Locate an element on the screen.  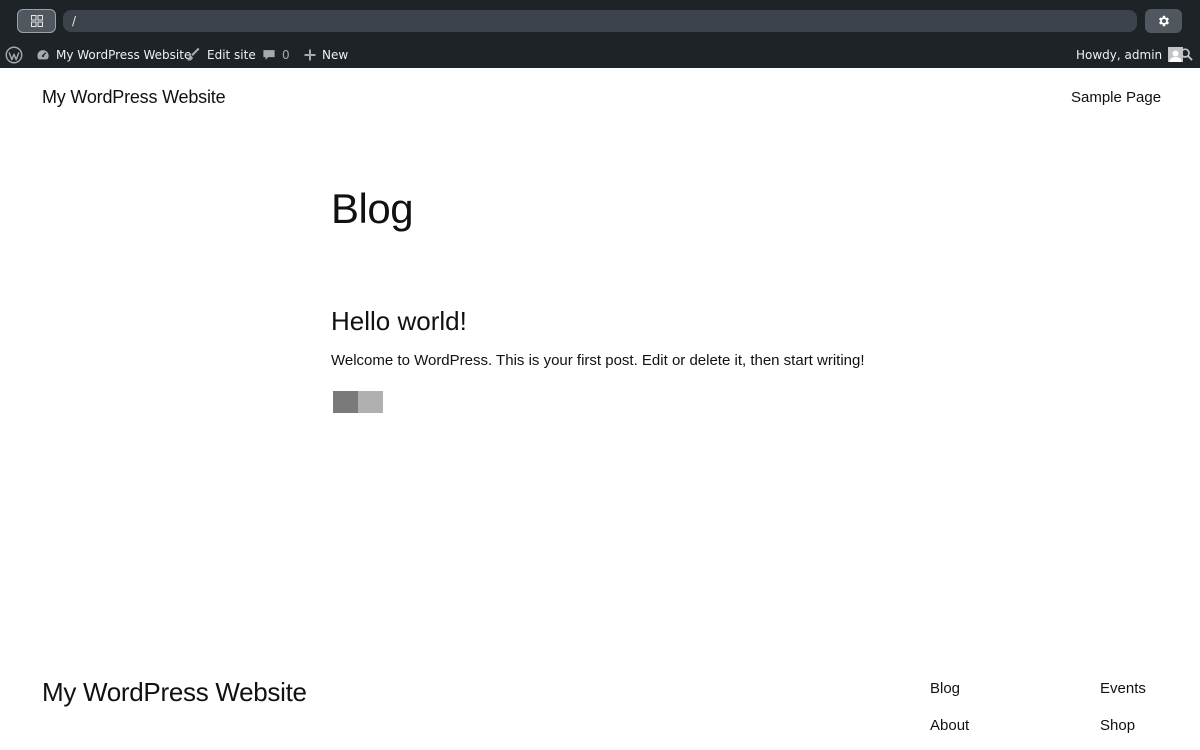
brush-icon is located at coordinates (193, 54).